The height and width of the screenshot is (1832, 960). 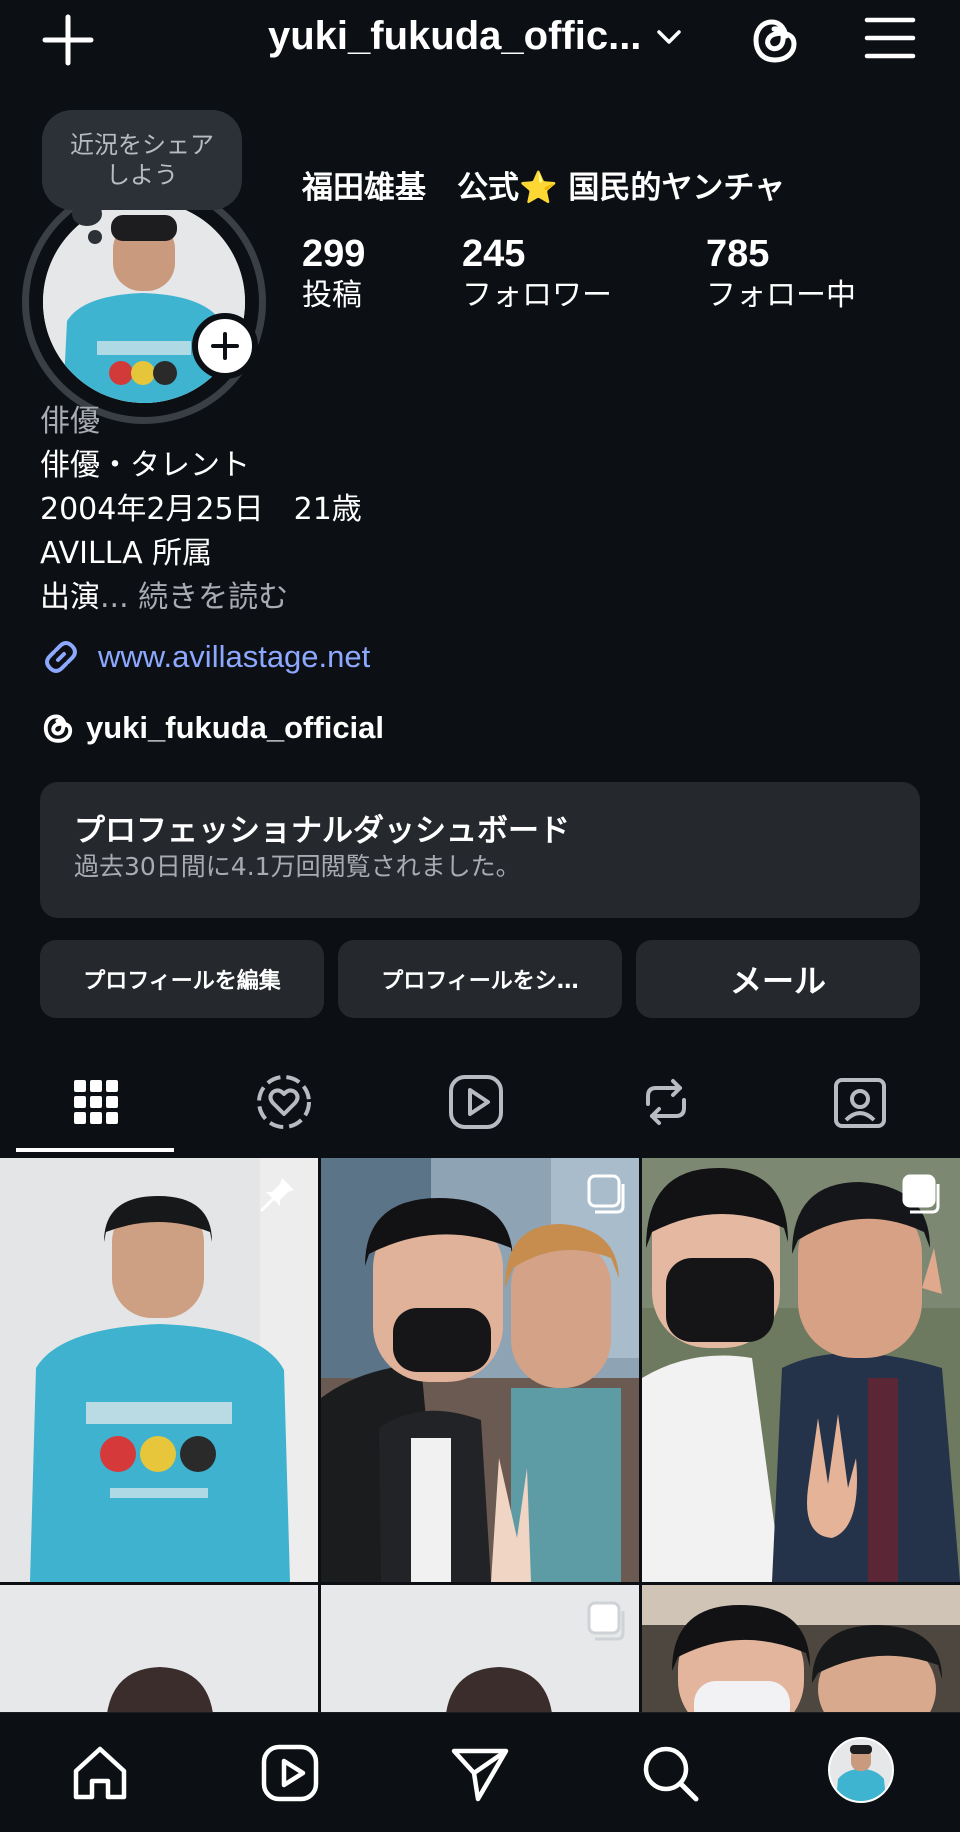 I want to click on profile-avatar, so click(x=861, y=1770).